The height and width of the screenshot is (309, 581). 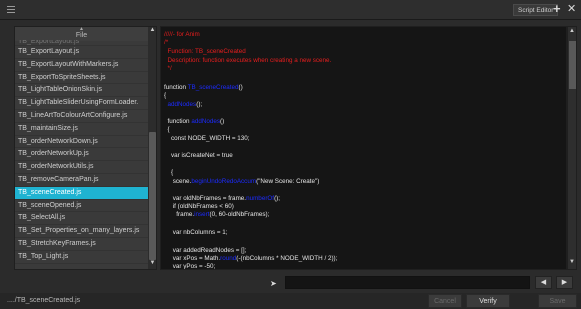 What do you see at coordinates (287, 258) in the screenshot?
I see `code-text: (-(nbColumns * NODE_WIDTH / 2));` at bounding box center [287, 258].